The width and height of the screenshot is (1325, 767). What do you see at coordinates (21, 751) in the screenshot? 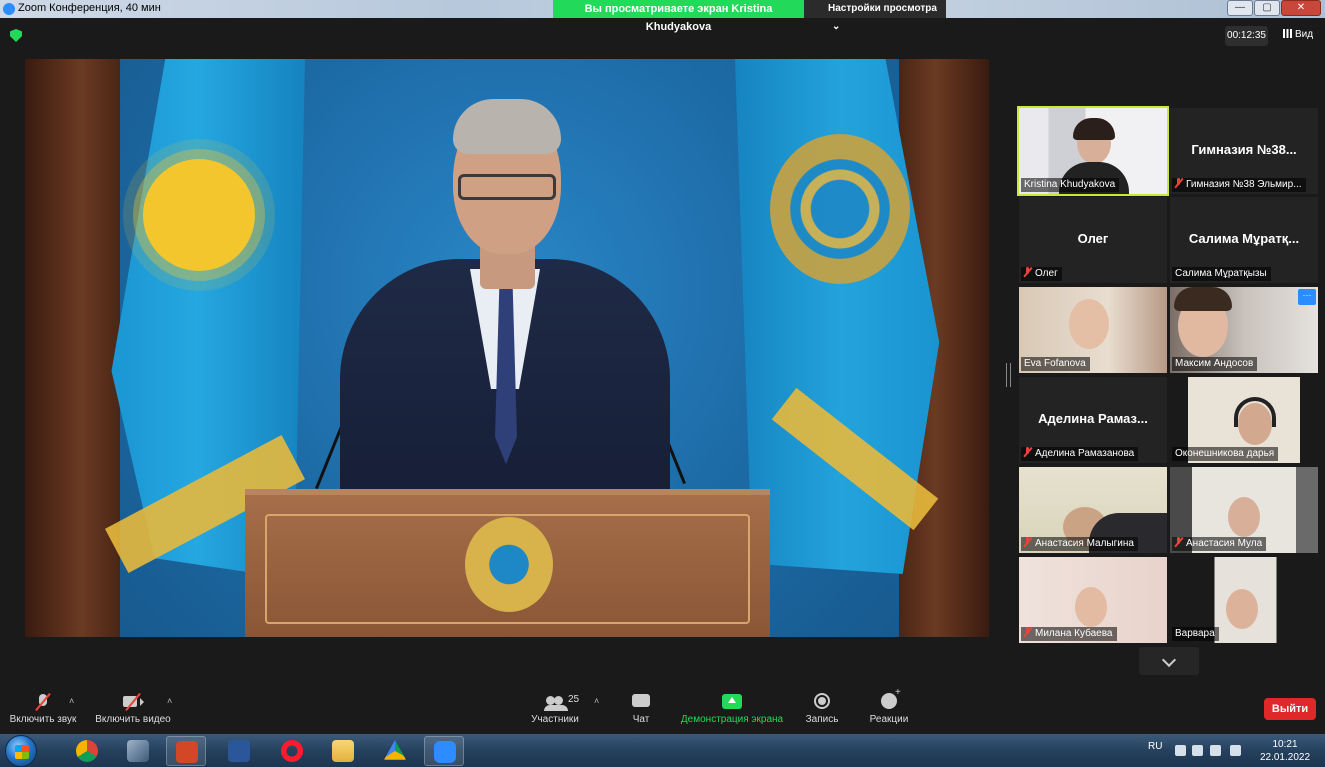
I see `start-button` at bounding box center [21, 751].